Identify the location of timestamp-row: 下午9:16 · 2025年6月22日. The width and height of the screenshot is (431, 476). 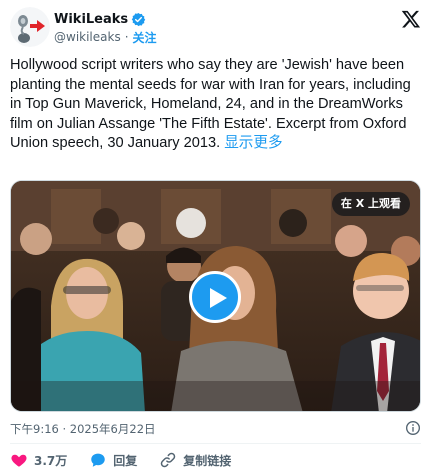
(215, 429).